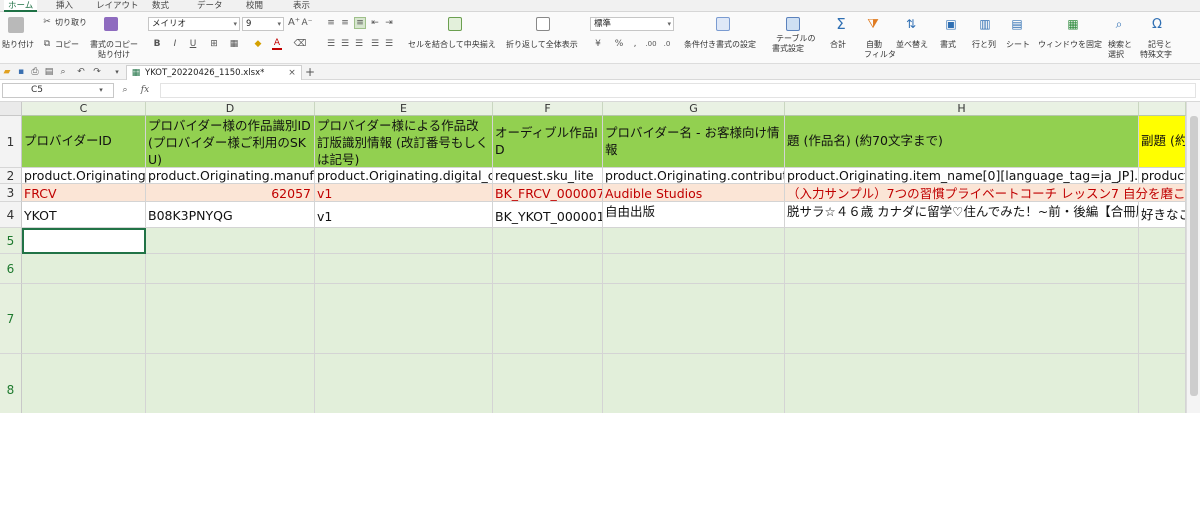 This screenshot has width=1200, height=513. Describe the element at coordinates (11, 241) in the screenshot. I see `row-header-5: 5` at that location.